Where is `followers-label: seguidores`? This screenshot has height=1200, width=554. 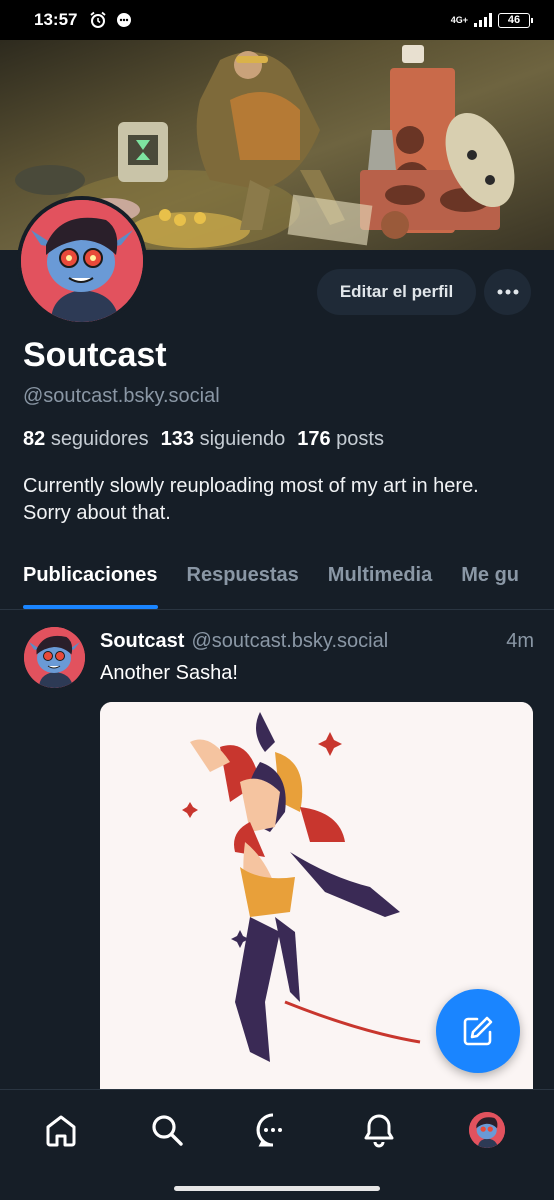 followers-label: seguidores is located at coordinates (99, 439).